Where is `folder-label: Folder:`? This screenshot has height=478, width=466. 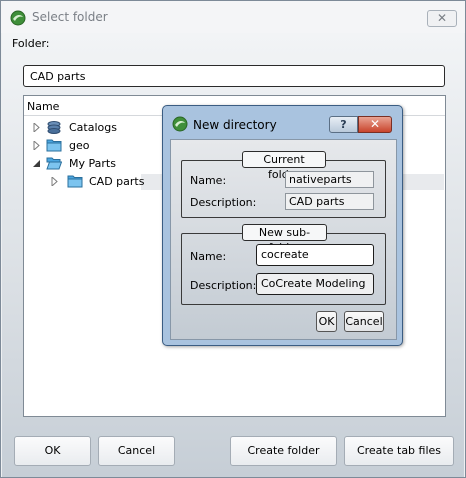 folder-label: Folder: is located at coordinates (31, 43).